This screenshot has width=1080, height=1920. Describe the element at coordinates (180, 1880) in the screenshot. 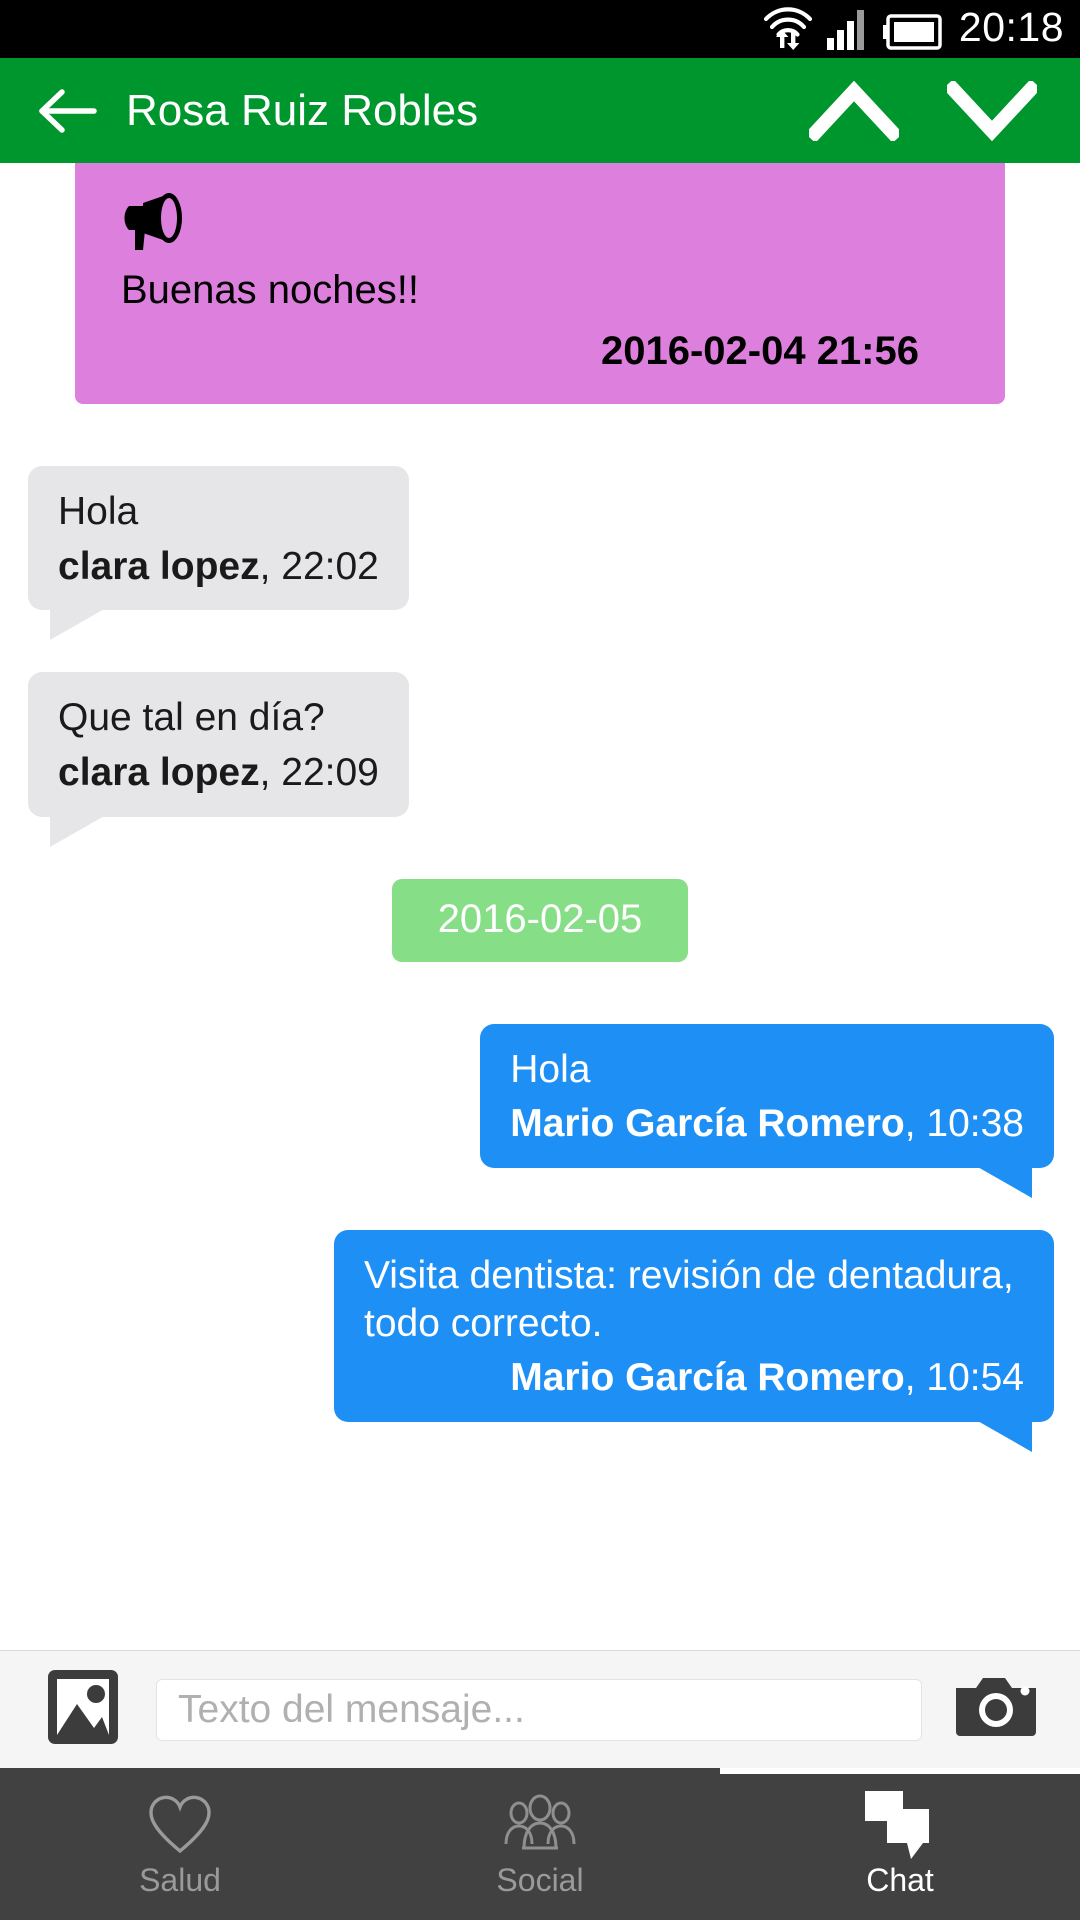

I see `nav-label-salud: Salud` at that location.